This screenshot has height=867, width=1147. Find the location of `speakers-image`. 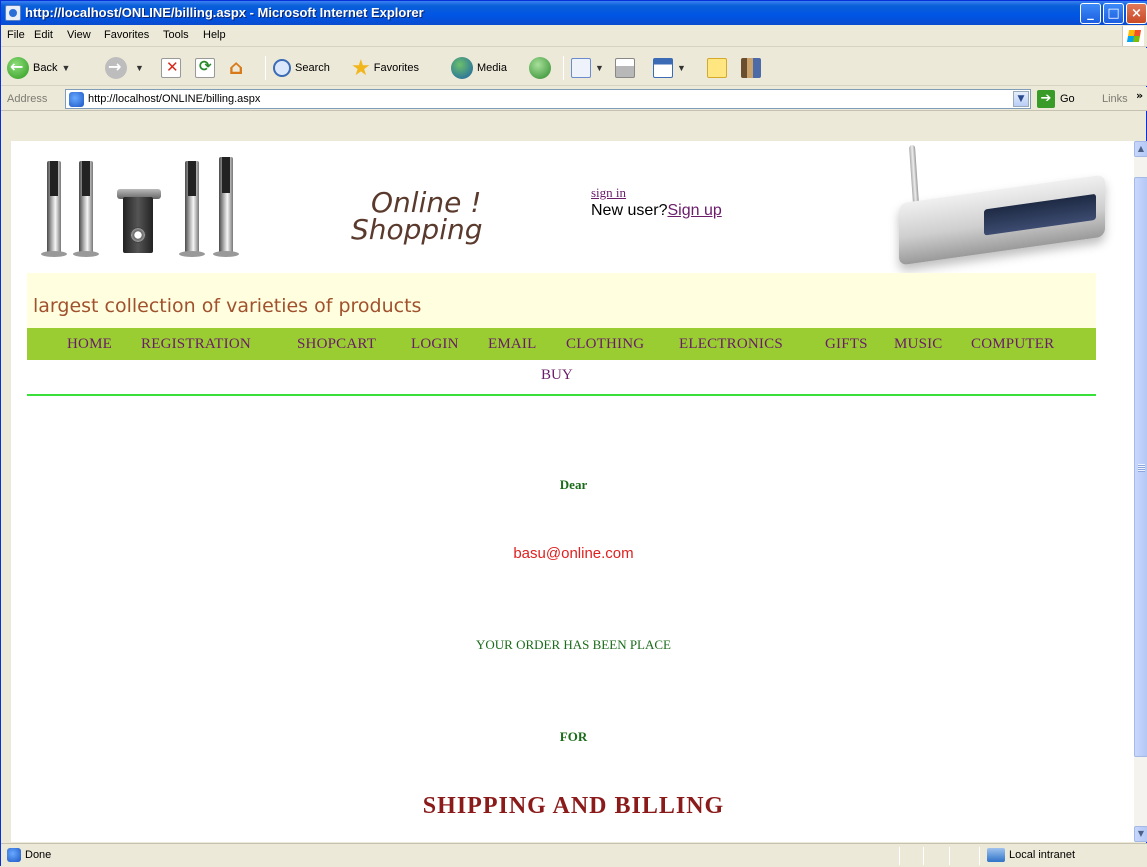

speakers-image is located at coordinates (142, 203).